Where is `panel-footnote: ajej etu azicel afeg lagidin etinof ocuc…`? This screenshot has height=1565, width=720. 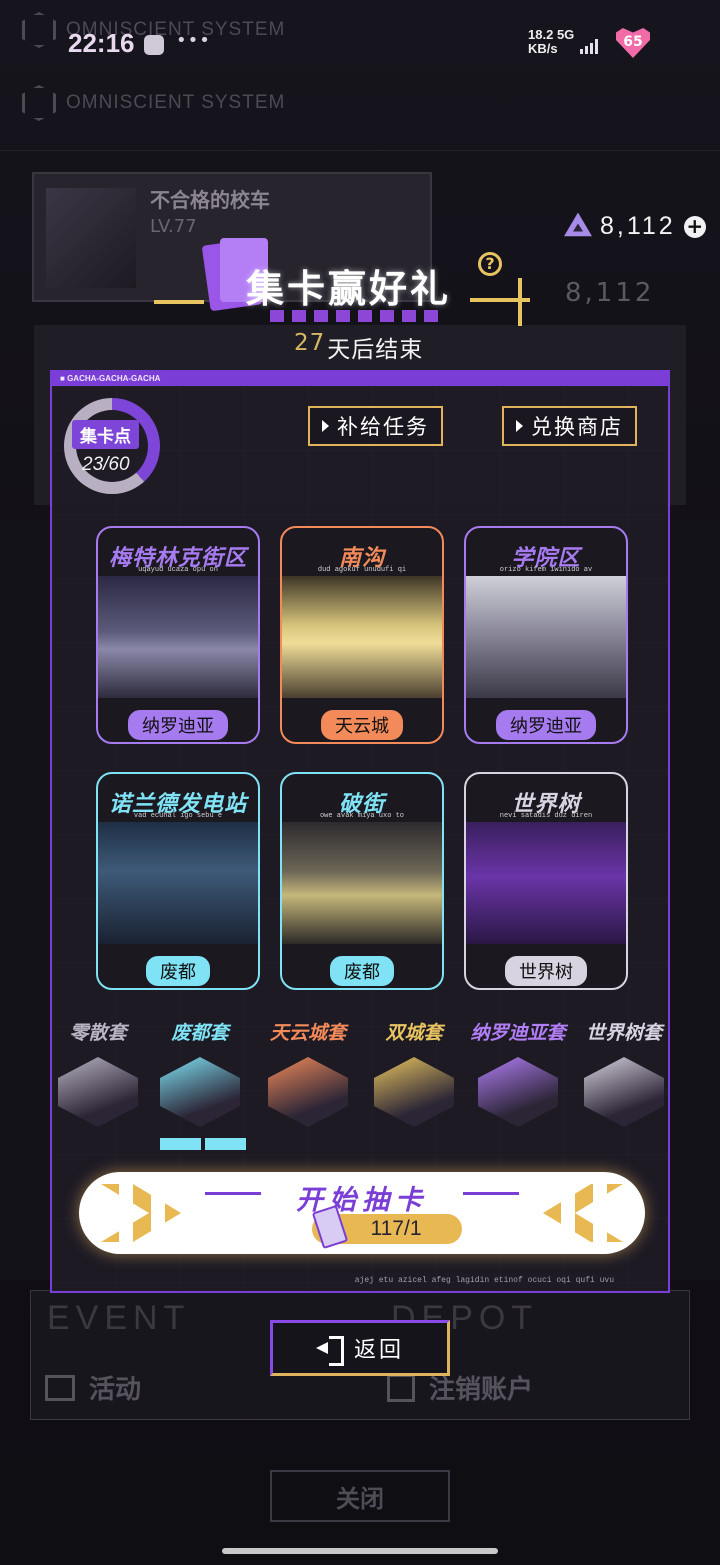
panel-footnote: ajej etu azicel afeg lagidin etinof ocuc… is located at coordinates (484, 1280).